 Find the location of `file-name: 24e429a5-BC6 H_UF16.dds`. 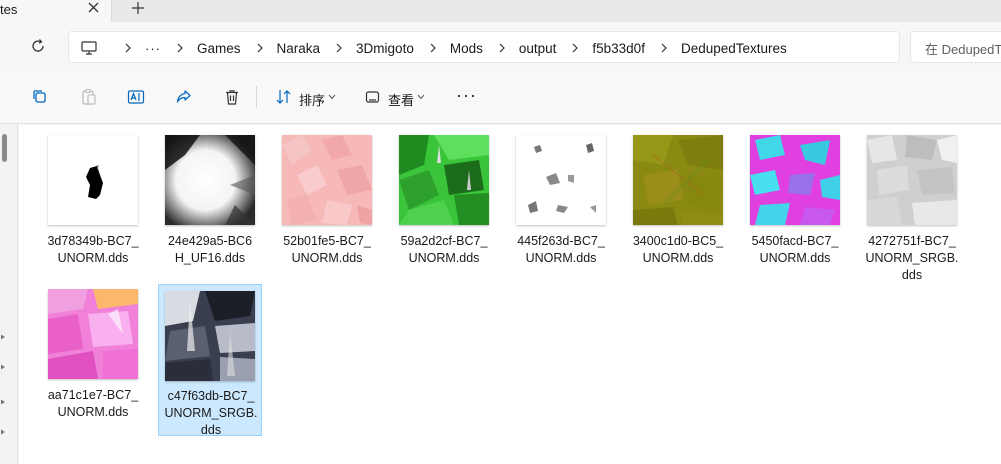

file-name: 24e429a5-BC6 H_UF16.dds is located at coordinates (210, 249).